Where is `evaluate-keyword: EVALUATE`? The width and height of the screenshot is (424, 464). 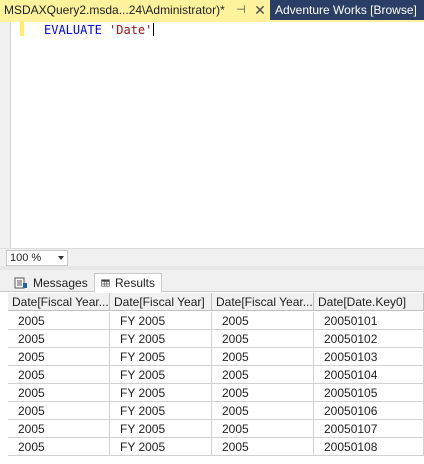 evaluate-keyword: EVALUATE is located at coordinates (73, 30).